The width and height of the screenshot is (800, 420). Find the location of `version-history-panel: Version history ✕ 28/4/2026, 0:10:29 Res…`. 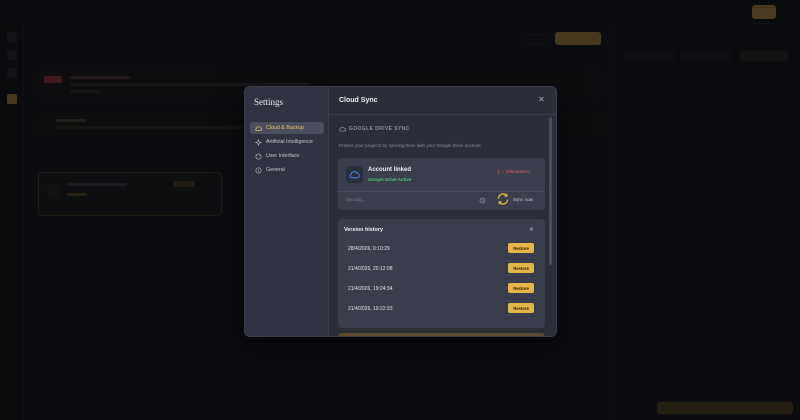

version-history-panel: Version history ✕ 28/4/2026, 0:10:29 Res… is located at coordinates (441, 273).